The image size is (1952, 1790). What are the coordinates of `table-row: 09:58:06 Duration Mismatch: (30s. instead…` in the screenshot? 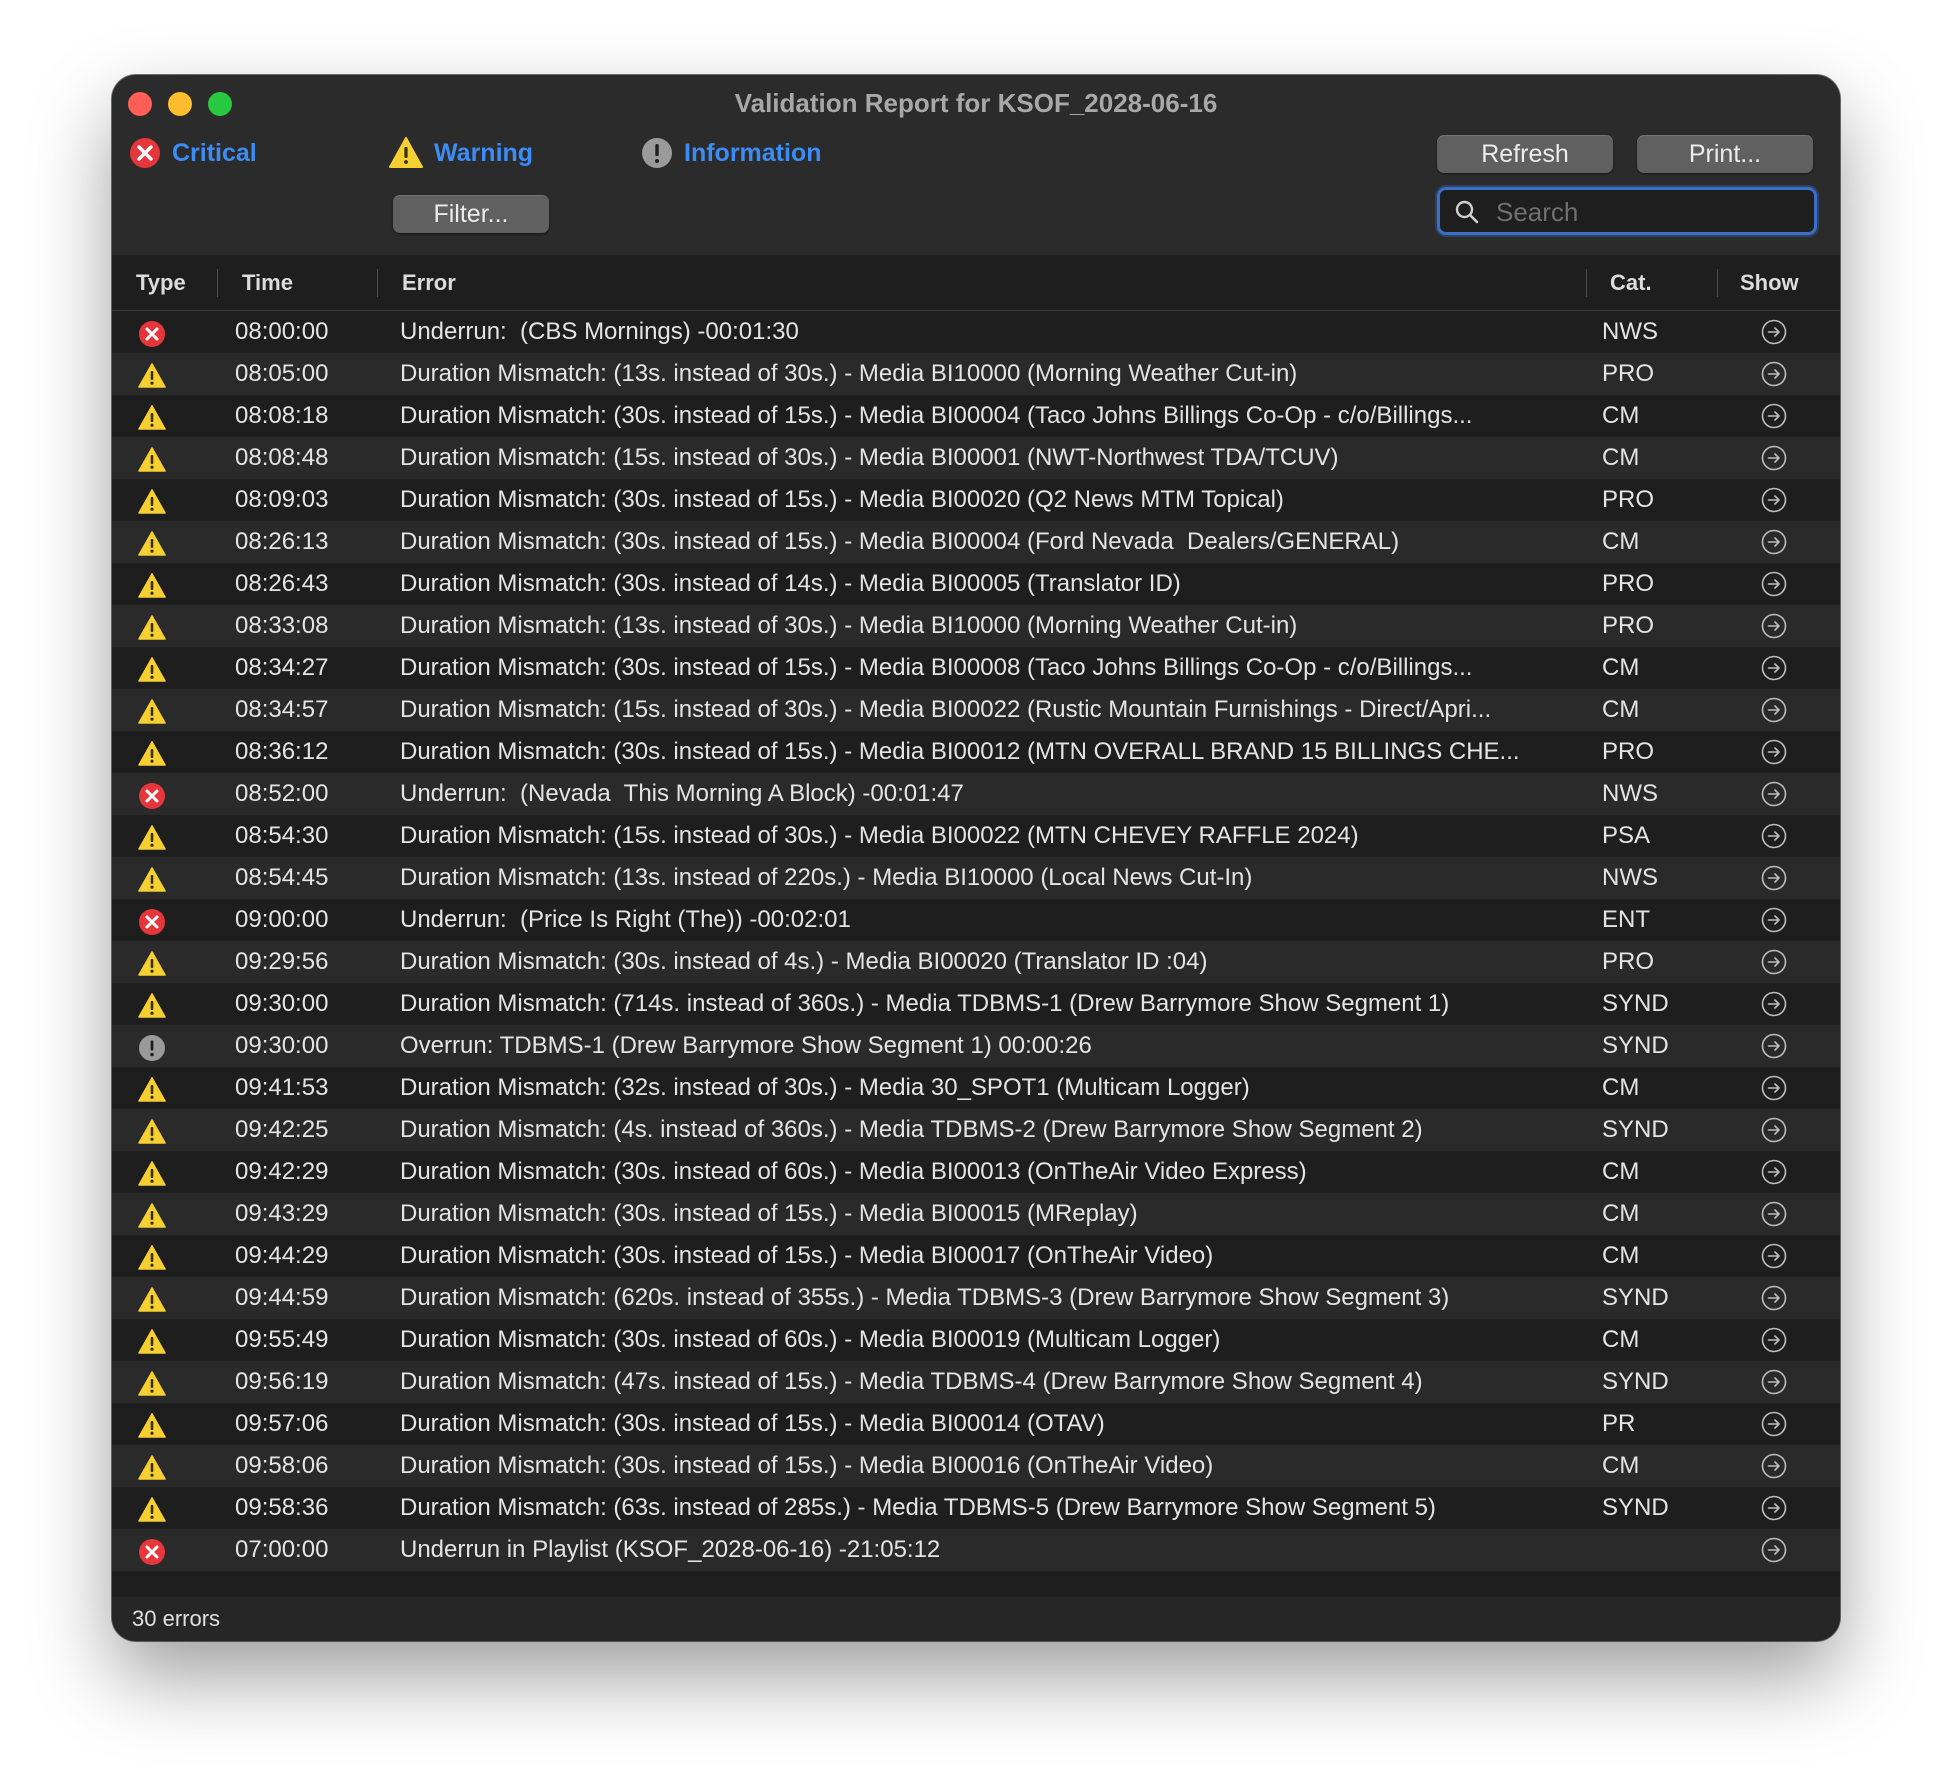 It's located at (976, 1466).